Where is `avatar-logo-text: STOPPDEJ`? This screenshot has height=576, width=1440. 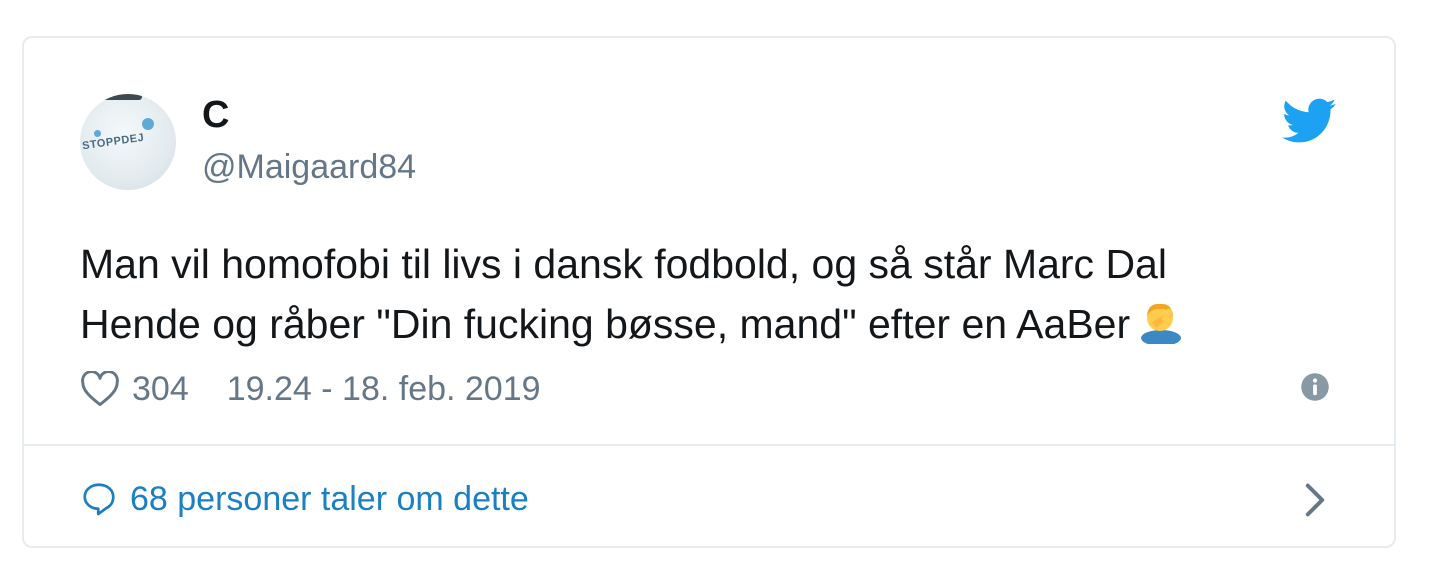
avatar-logo-text: STOPPDEJ is located at coordinates (113, 142).